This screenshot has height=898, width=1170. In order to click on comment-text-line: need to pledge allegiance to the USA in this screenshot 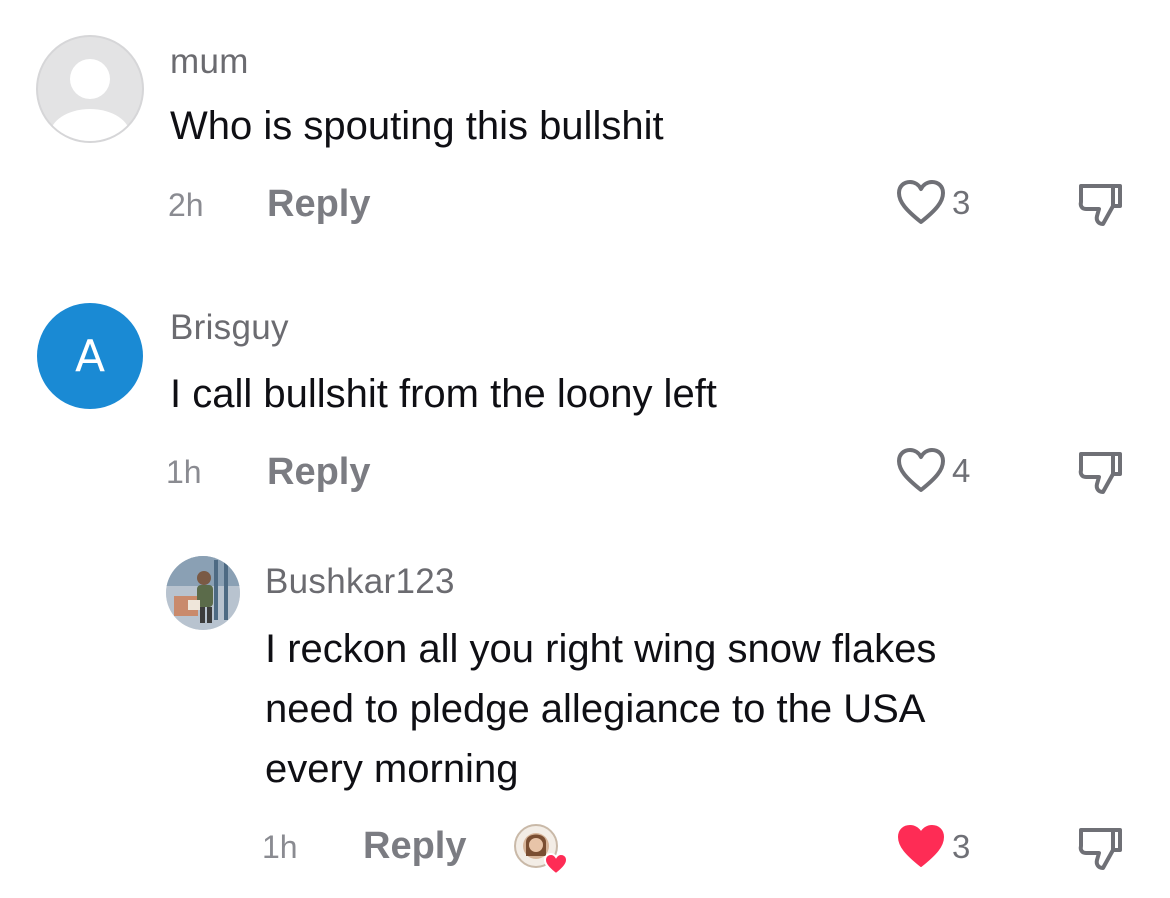, I will do `click(595, 709)`.